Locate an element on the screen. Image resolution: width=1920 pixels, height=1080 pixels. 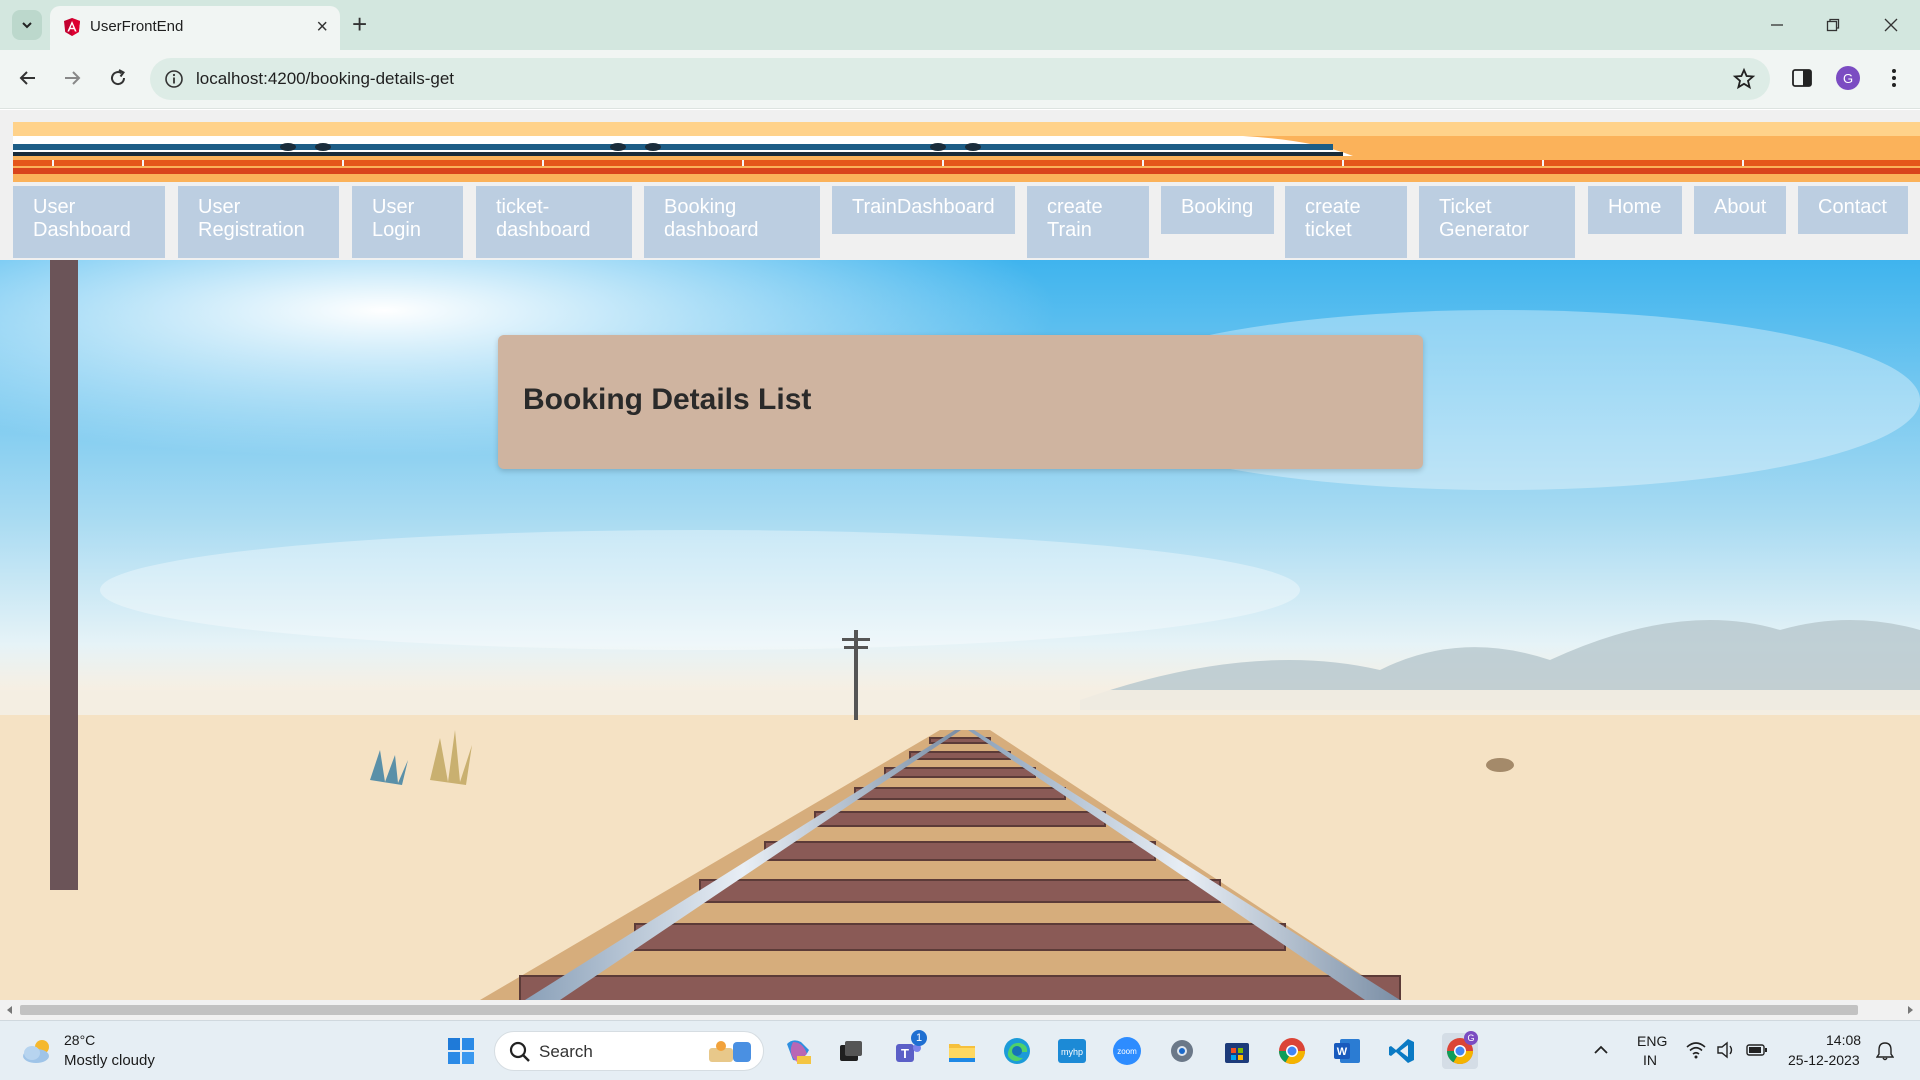
svg-text: myhp is located at coordinates (1072, 1052).